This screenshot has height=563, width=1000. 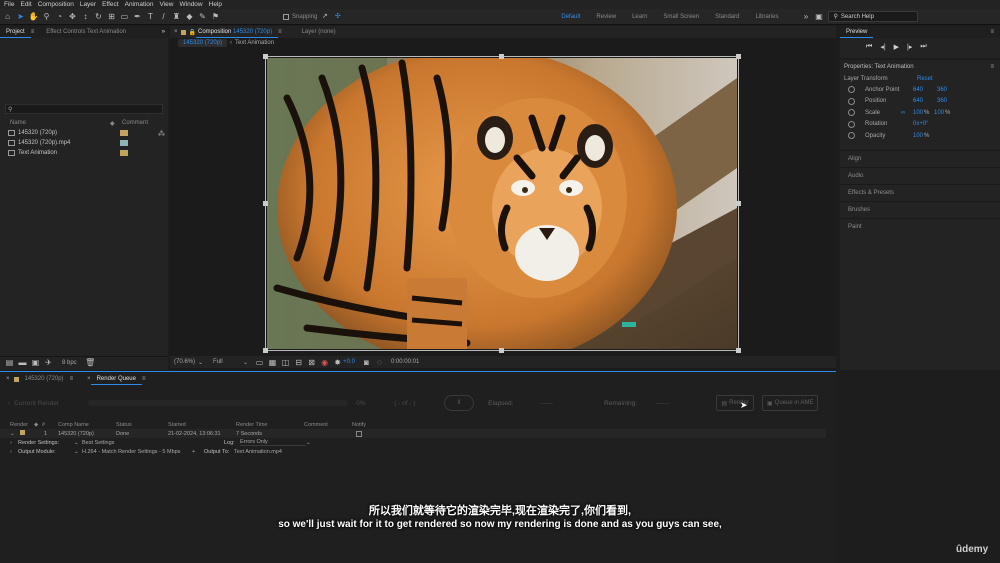 I want to click on composition-lock-icon: 🔒, so click(x=192, y=32).